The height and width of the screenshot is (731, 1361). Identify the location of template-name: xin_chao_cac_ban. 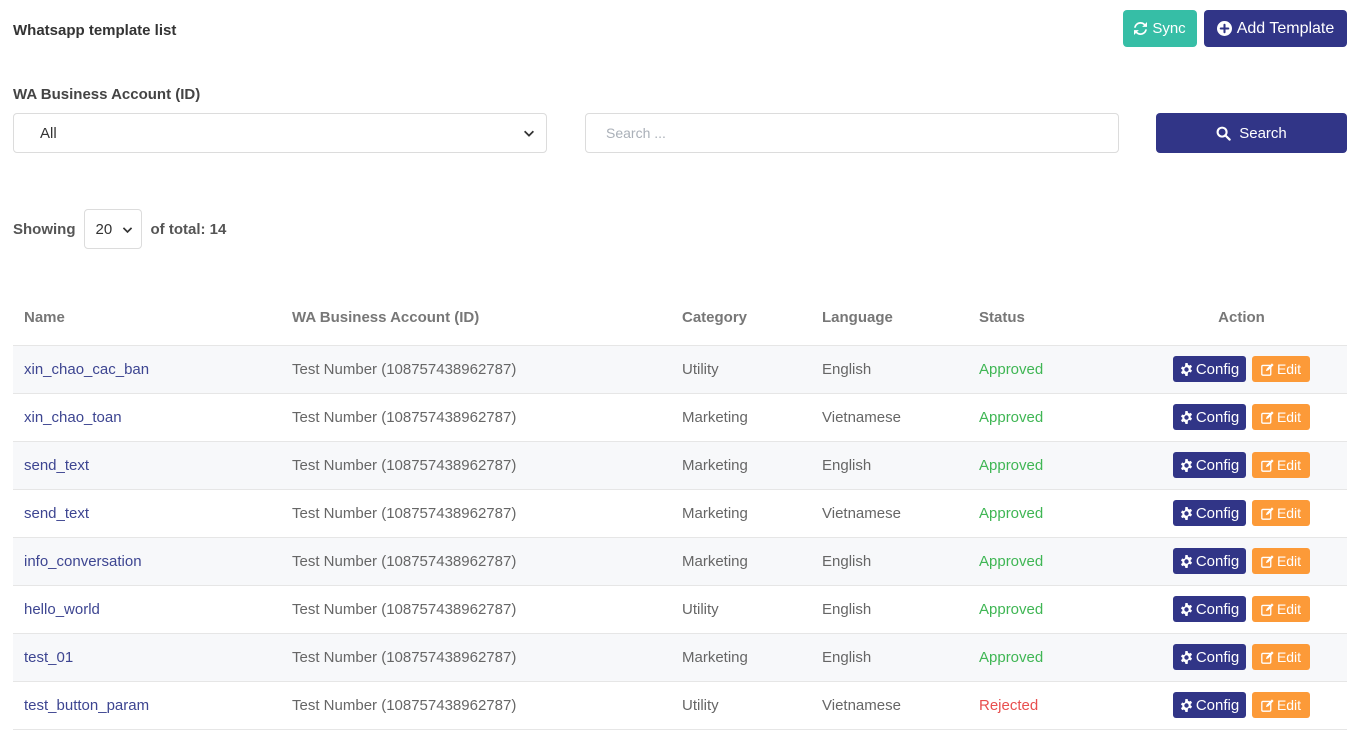
(147, 369).